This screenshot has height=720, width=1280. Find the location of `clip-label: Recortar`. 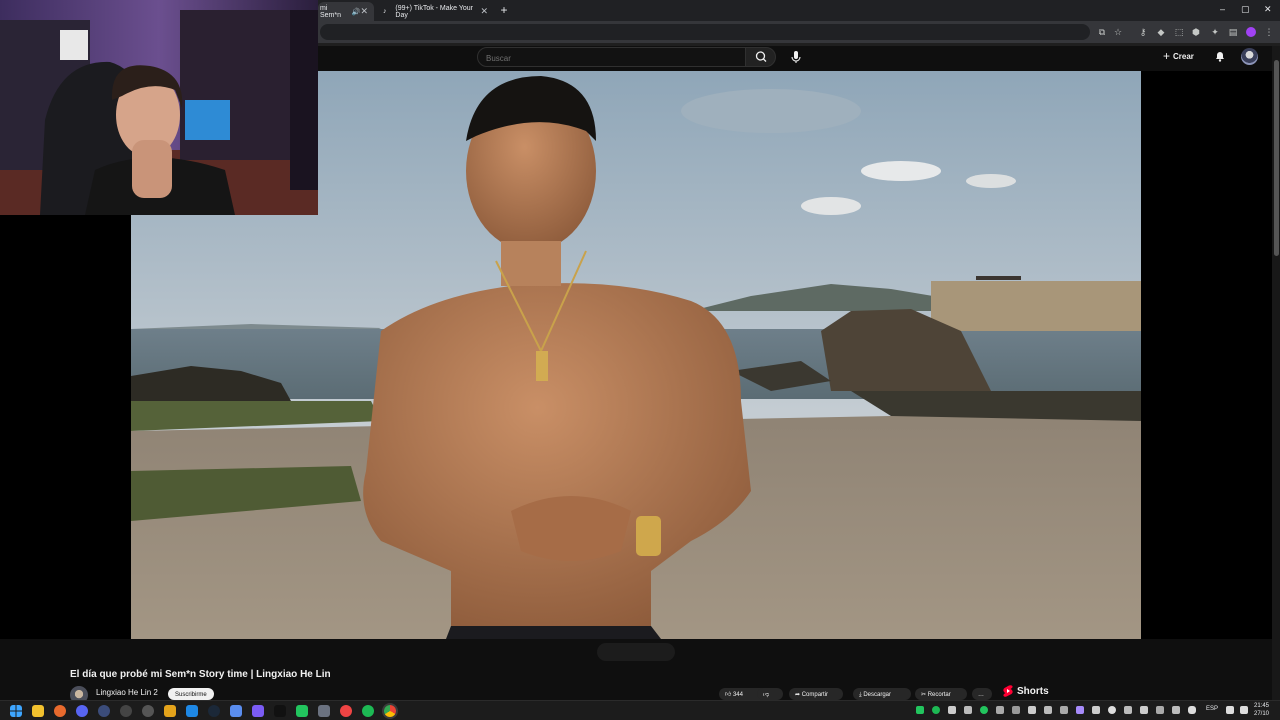

clip-label: Recortar is located at coordinates (939, 695).